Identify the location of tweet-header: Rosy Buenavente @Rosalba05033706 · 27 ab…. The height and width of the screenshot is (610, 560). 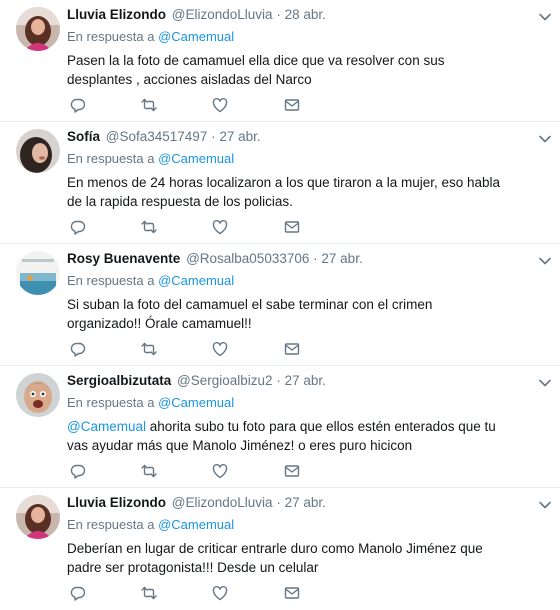
(215, 258).